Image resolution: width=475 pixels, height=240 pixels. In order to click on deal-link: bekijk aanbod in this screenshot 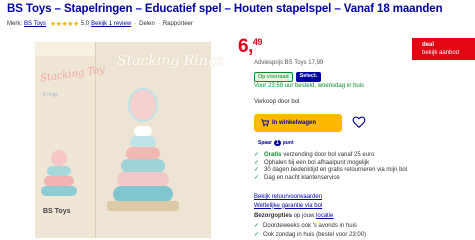, I will do `click(441, 53)`.